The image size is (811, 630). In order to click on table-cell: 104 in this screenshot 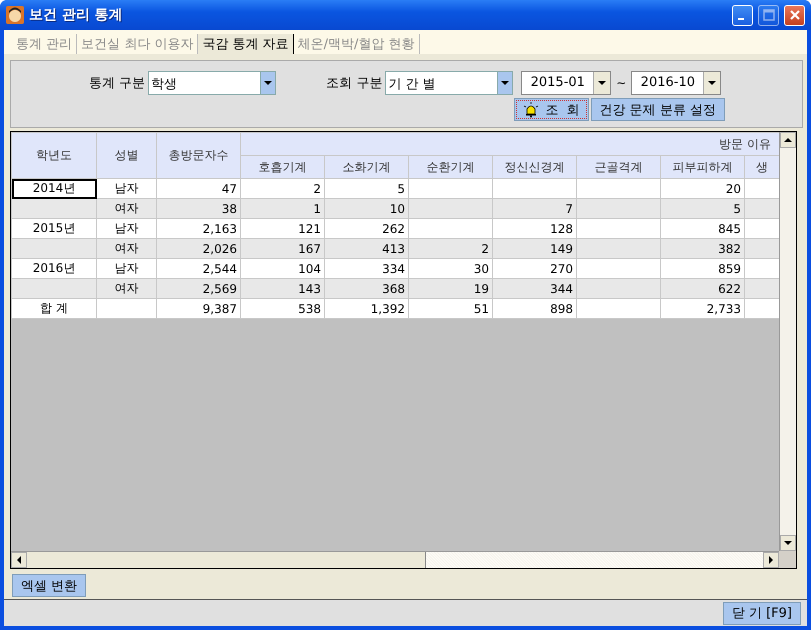, I will do `click(282, 268)`.